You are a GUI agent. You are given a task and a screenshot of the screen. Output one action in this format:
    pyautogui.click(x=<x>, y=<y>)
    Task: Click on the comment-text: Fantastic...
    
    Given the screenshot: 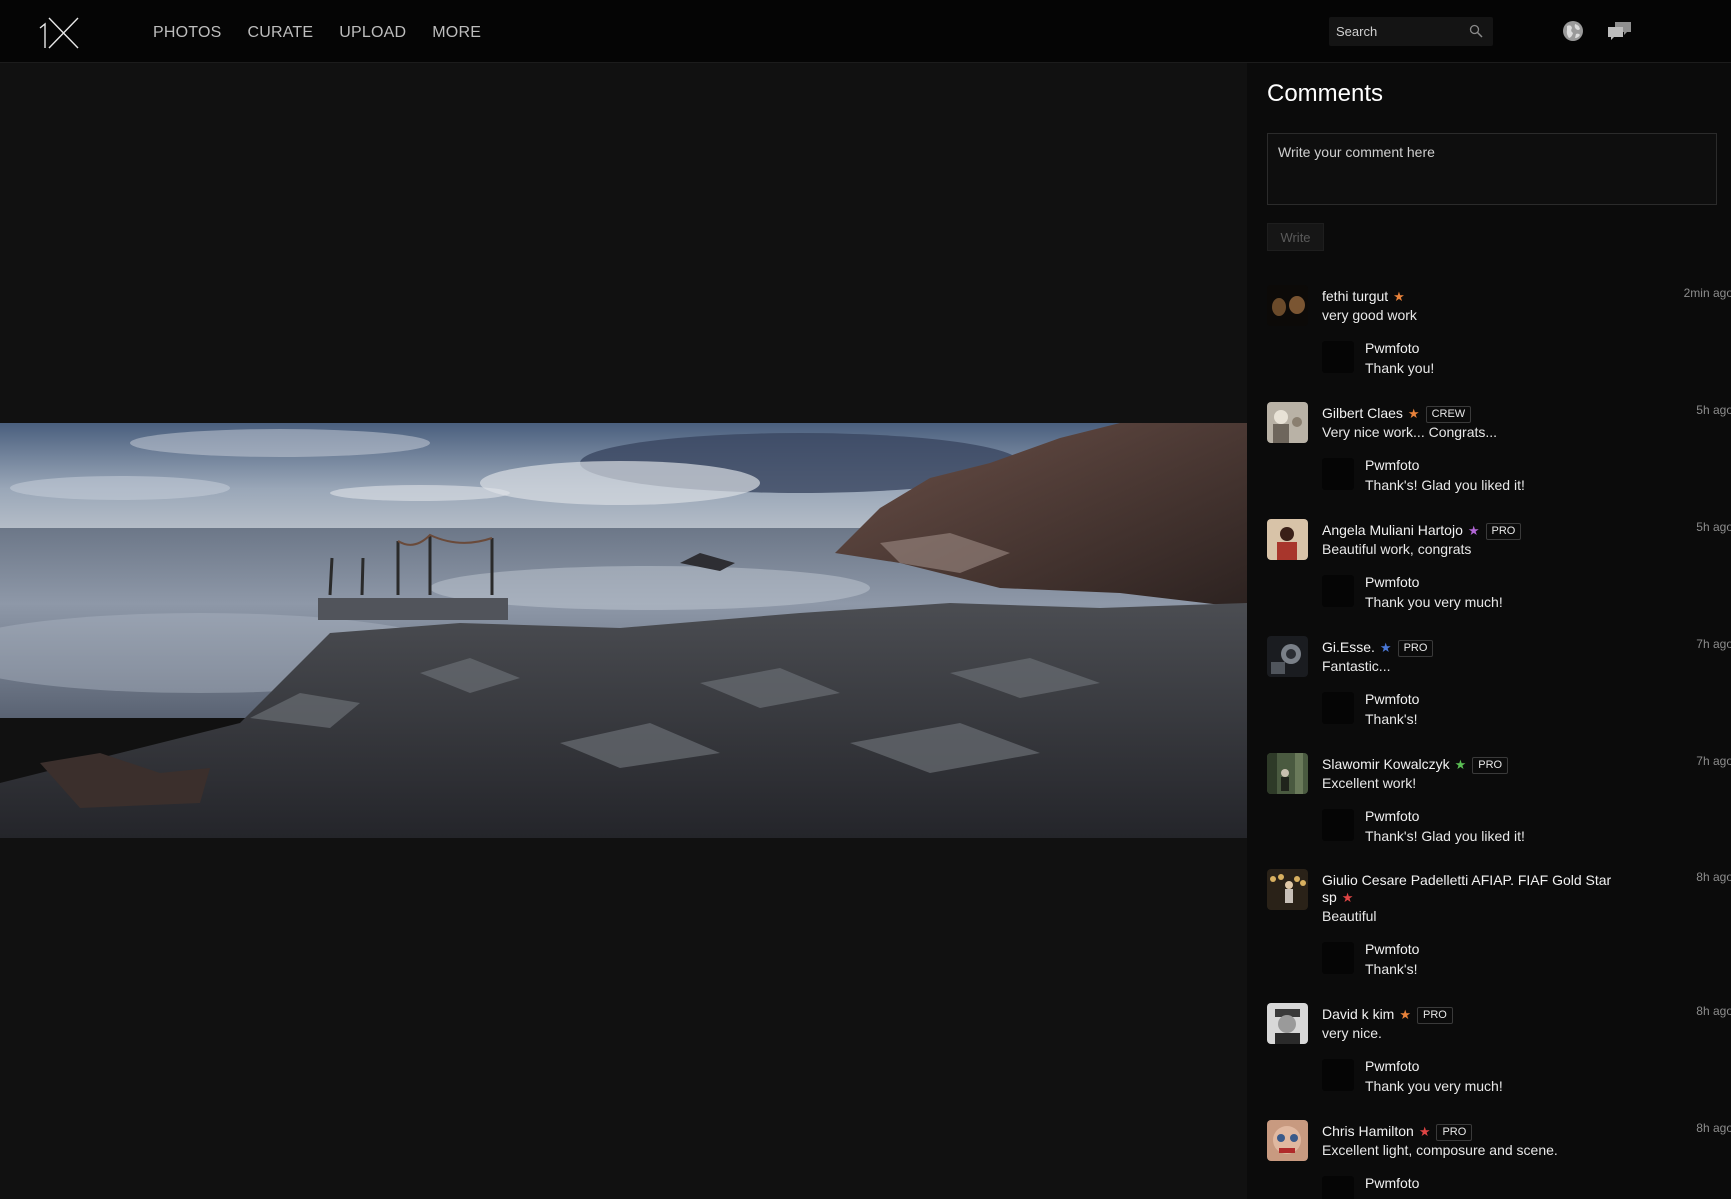 What is the action you would take?
    pyautogui.click(x=1356, y=666)
    